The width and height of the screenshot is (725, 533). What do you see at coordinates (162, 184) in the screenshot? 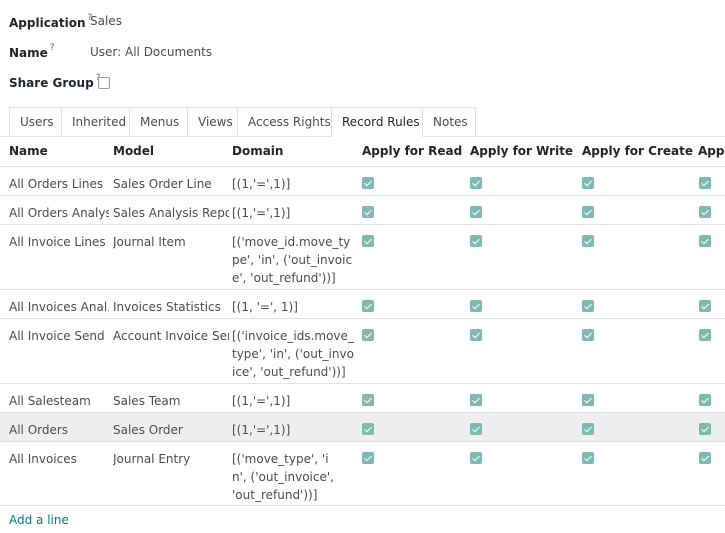
I see `rule-model: Sales Order Line` at bounding box center [162, 184].